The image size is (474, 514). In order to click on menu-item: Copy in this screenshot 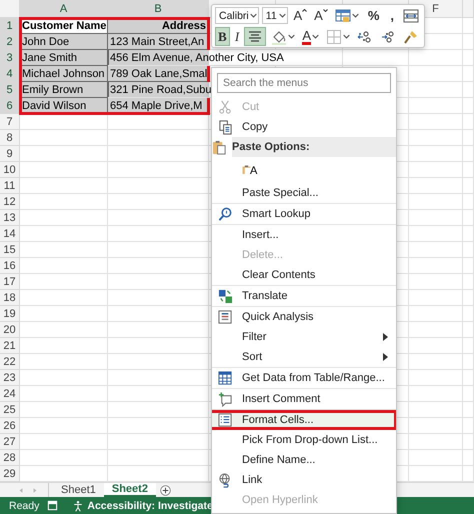, I will do `click(304, 127)`.